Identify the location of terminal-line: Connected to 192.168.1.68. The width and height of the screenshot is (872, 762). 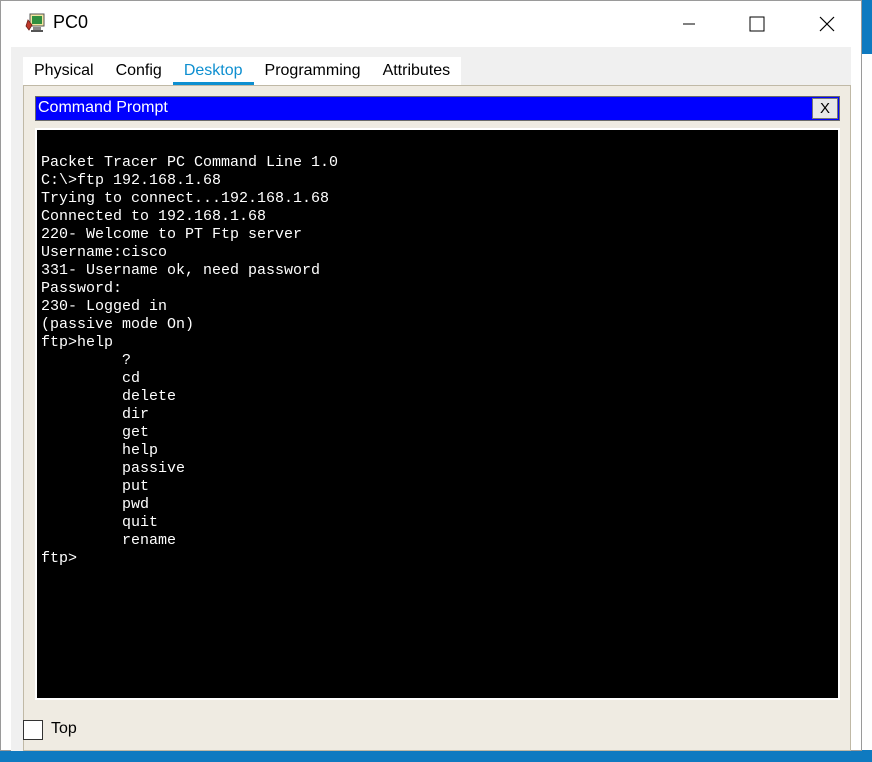
(154, 216).